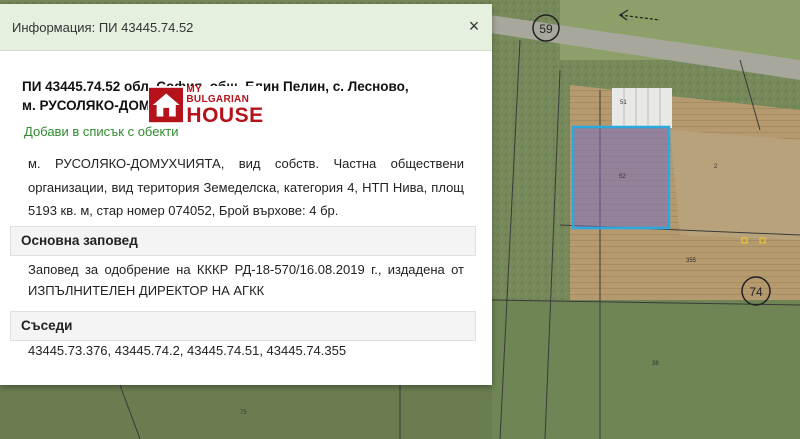  I want to click on neighbours-section-heading: Съседи, so click(243, 326).